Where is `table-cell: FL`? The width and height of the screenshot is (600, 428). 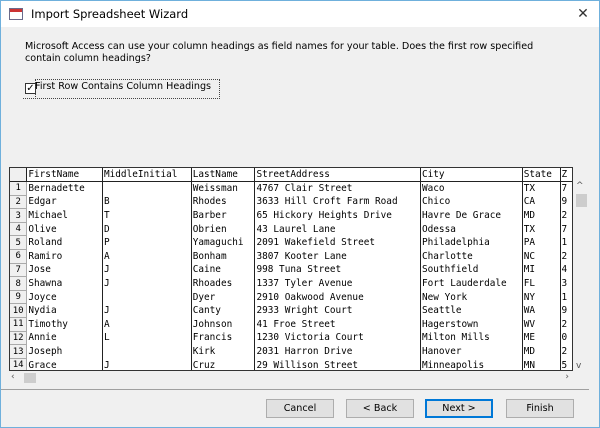
table-cell: FL is located at coordinates (541, 283).